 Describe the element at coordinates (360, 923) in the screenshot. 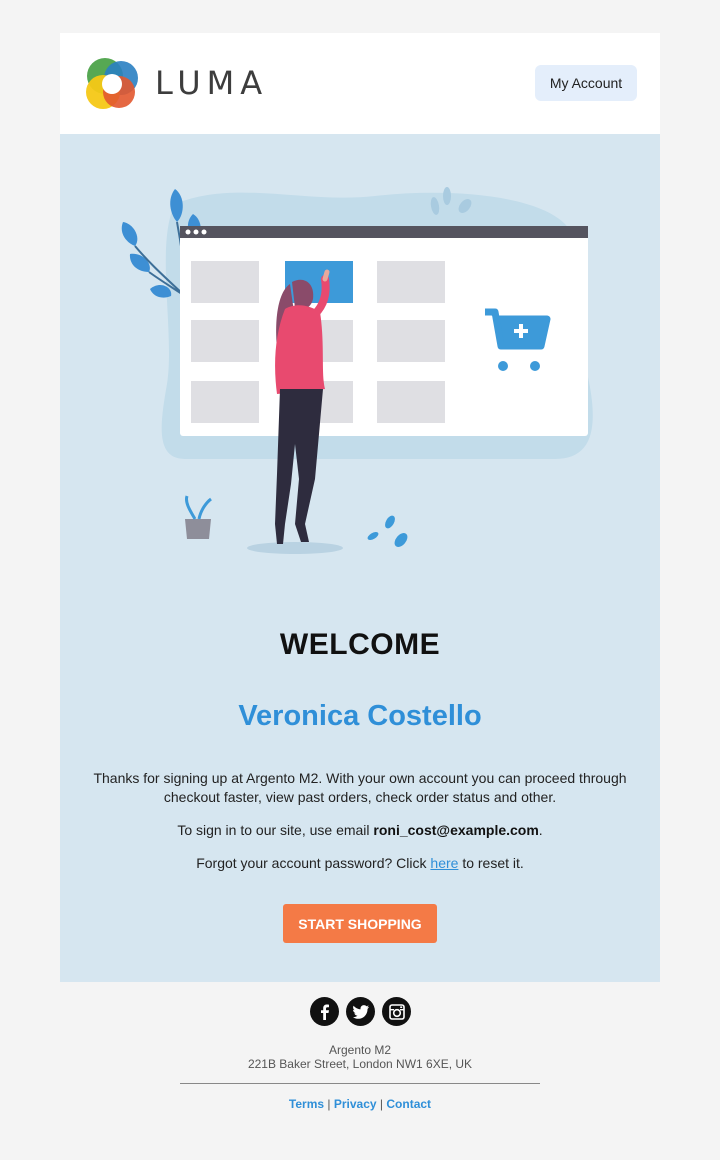

I see `start-shopping-button: START SHOPPING` at that location.